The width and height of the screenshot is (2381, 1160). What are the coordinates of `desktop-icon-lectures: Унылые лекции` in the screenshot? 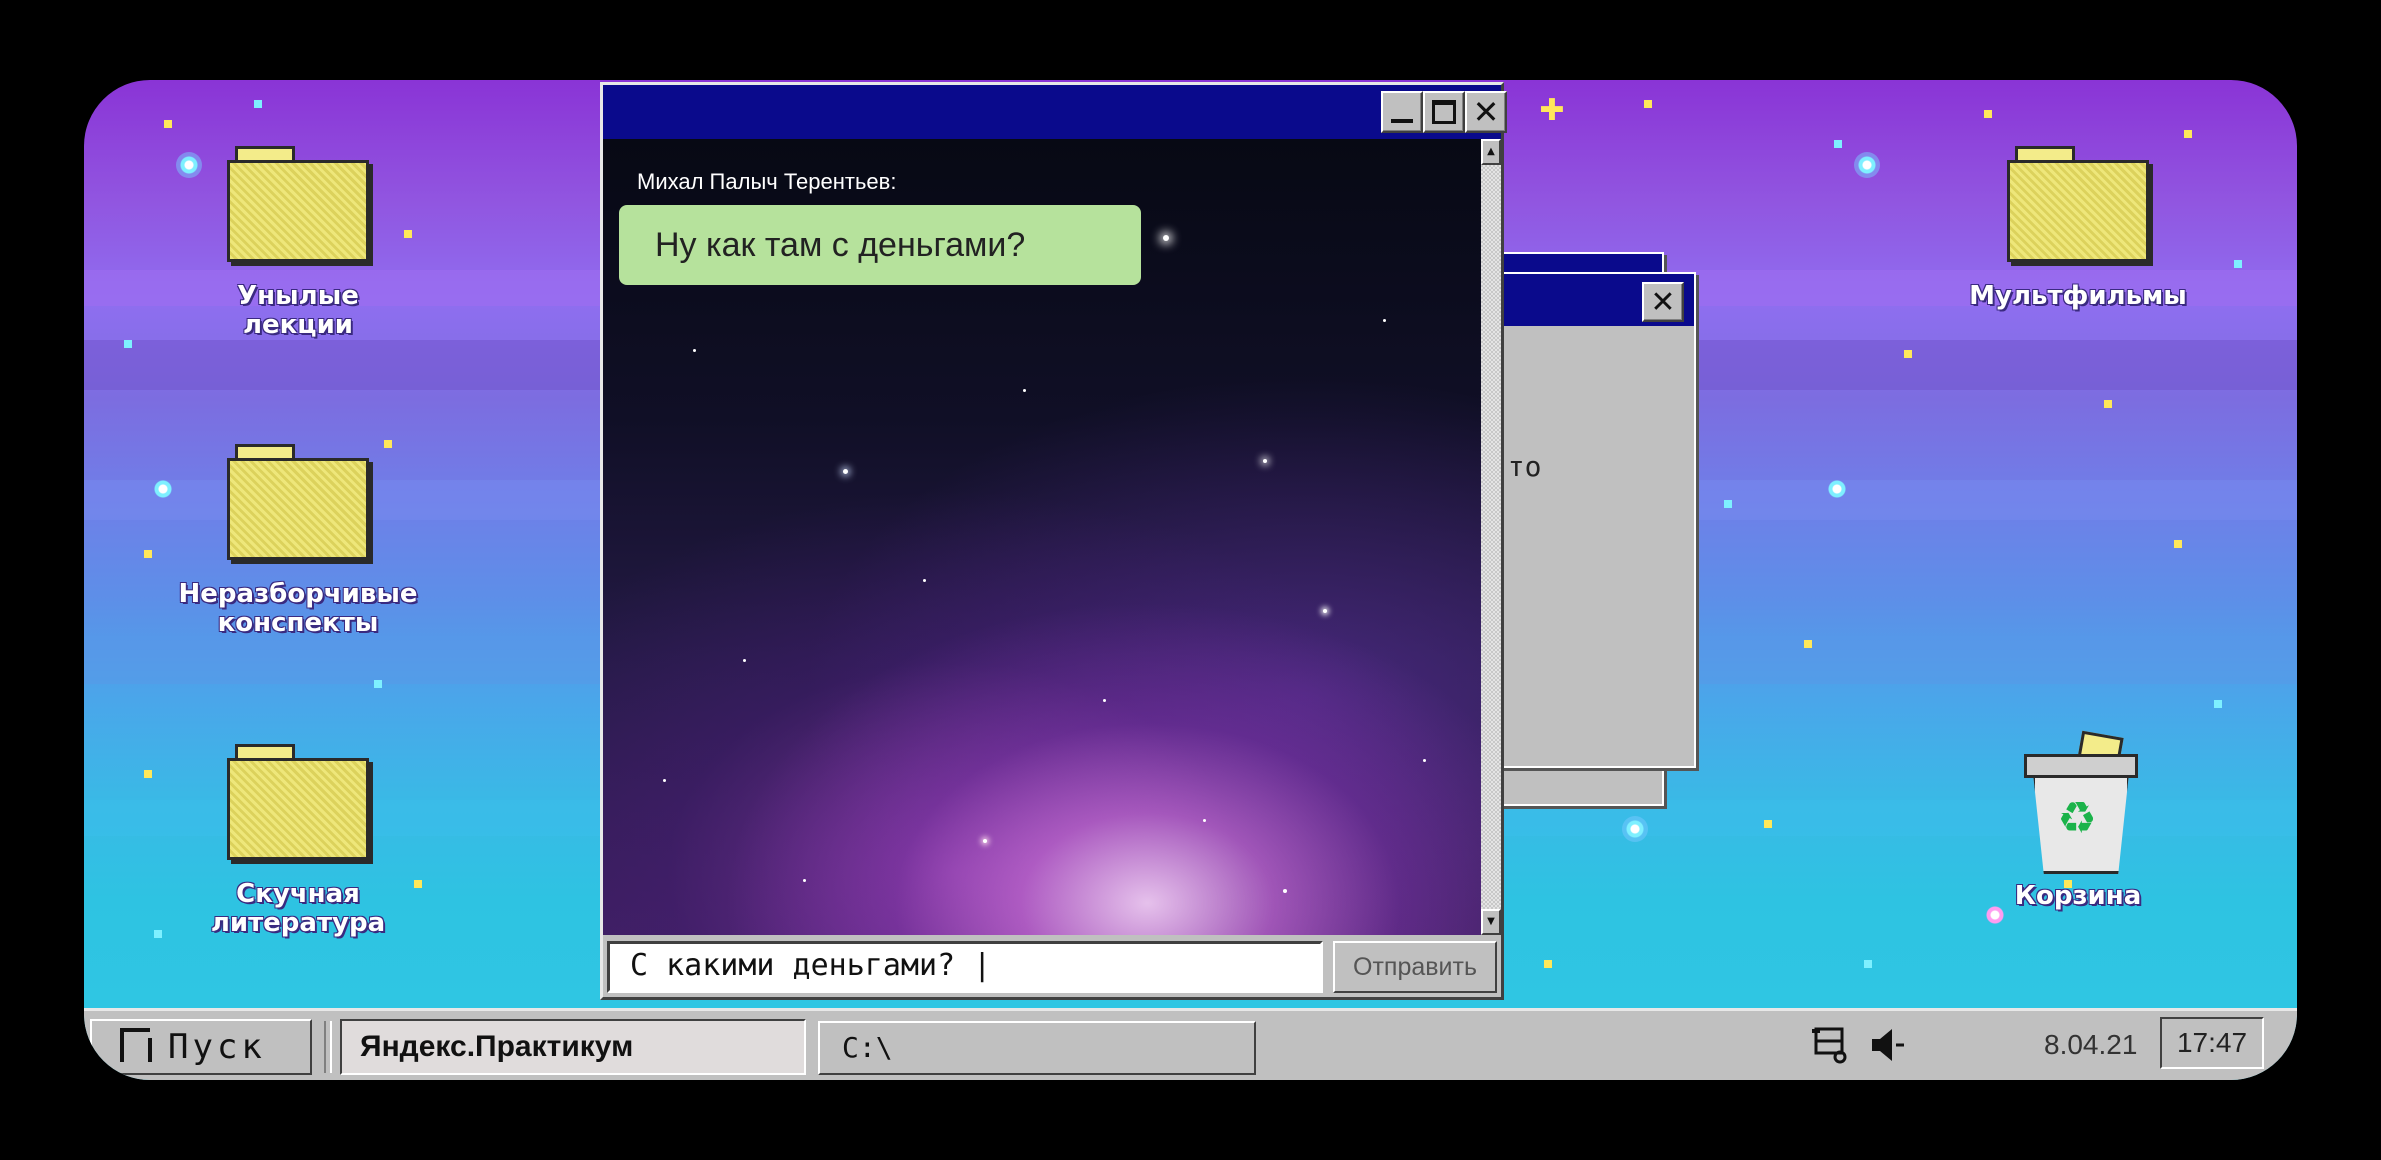 It's located at (298, 243).